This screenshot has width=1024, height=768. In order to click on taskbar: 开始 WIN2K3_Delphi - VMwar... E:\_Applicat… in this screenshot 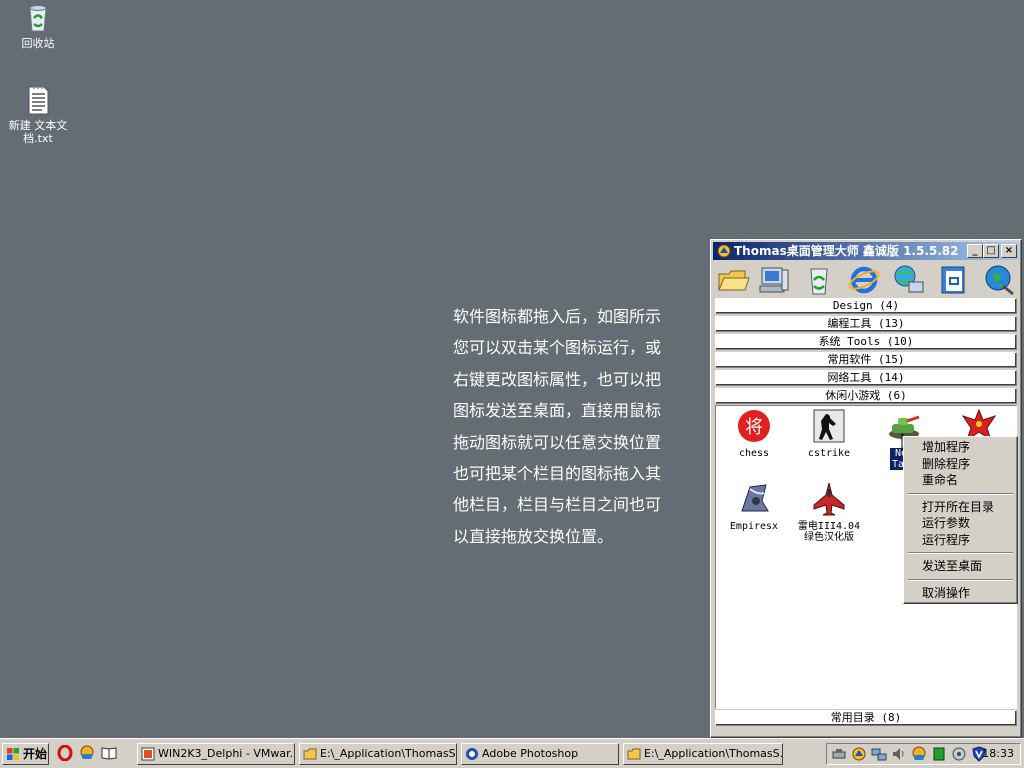, I will do `click(512, 753)`.